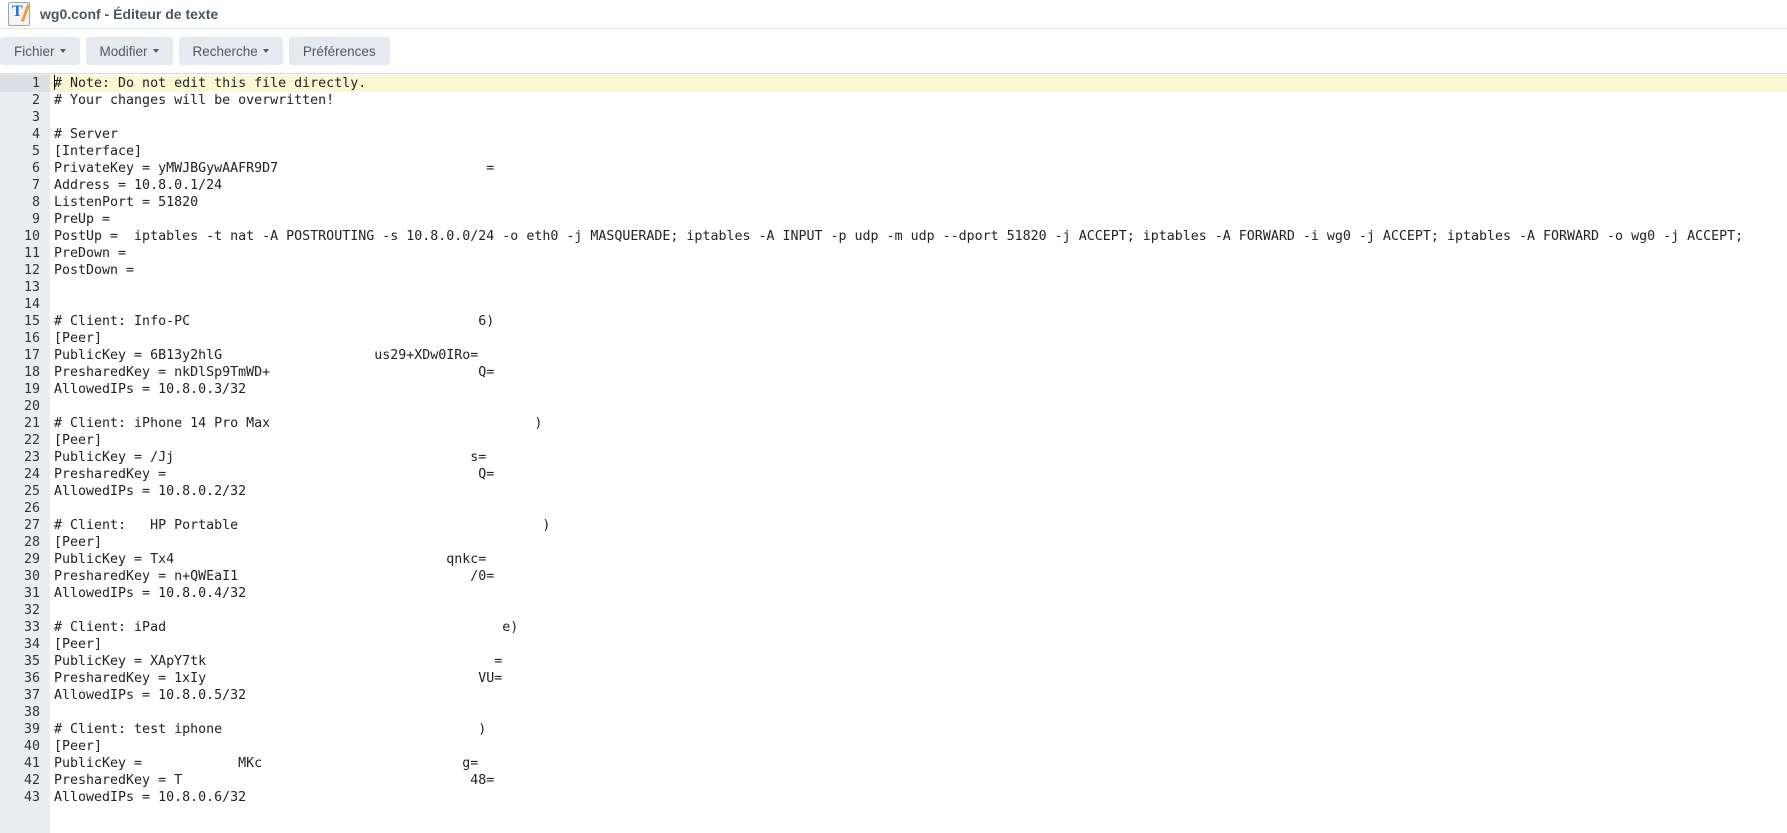 The height and width of the screenshot is (833, 1787). I want to click on code-line: 15 # Client: Info-PC 6), so click(893, 321).